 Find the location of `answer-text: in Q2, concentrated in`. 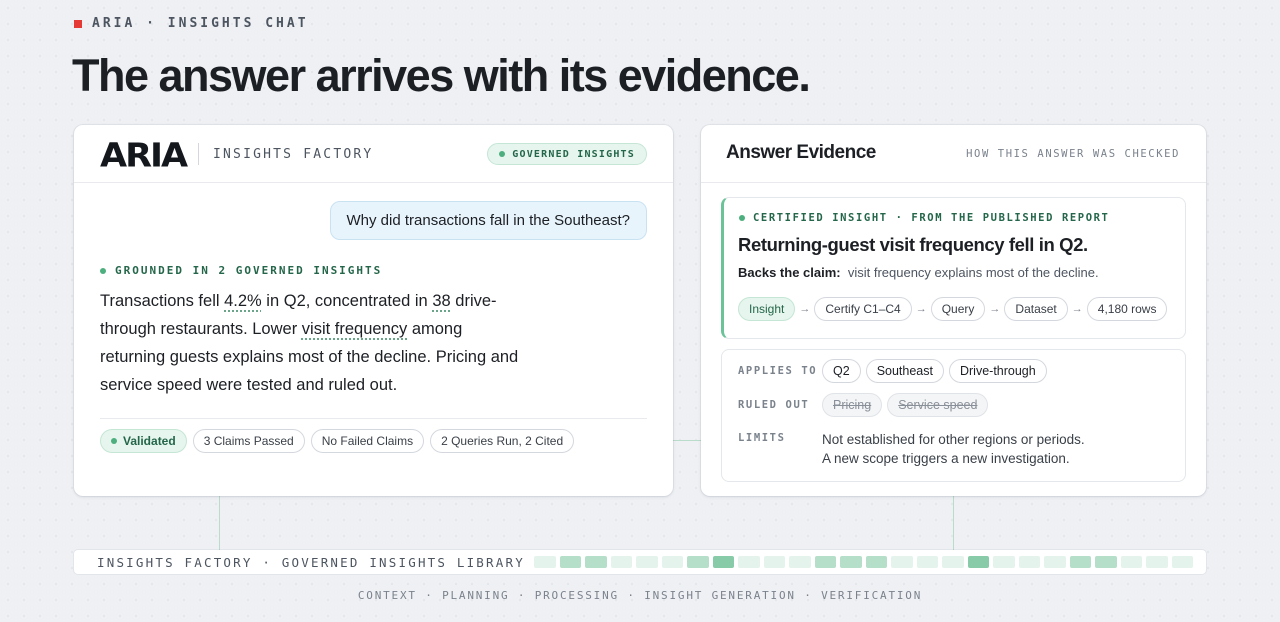

answer-text: in Q2, concentrated in is located at coordinates (347, 301).